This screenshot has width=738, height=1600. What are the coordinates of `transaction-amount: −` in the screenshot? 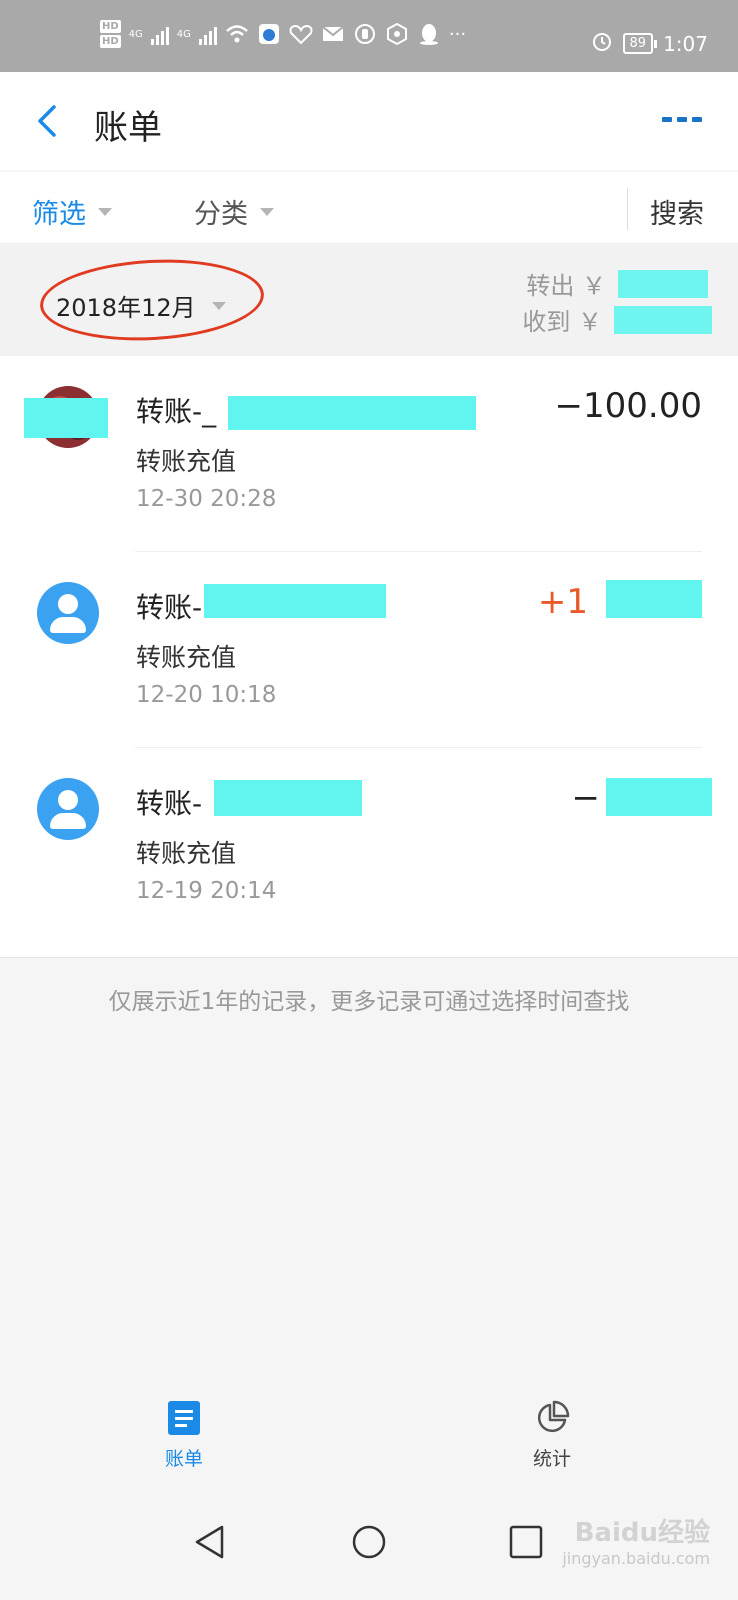 It's located at (586, 798).